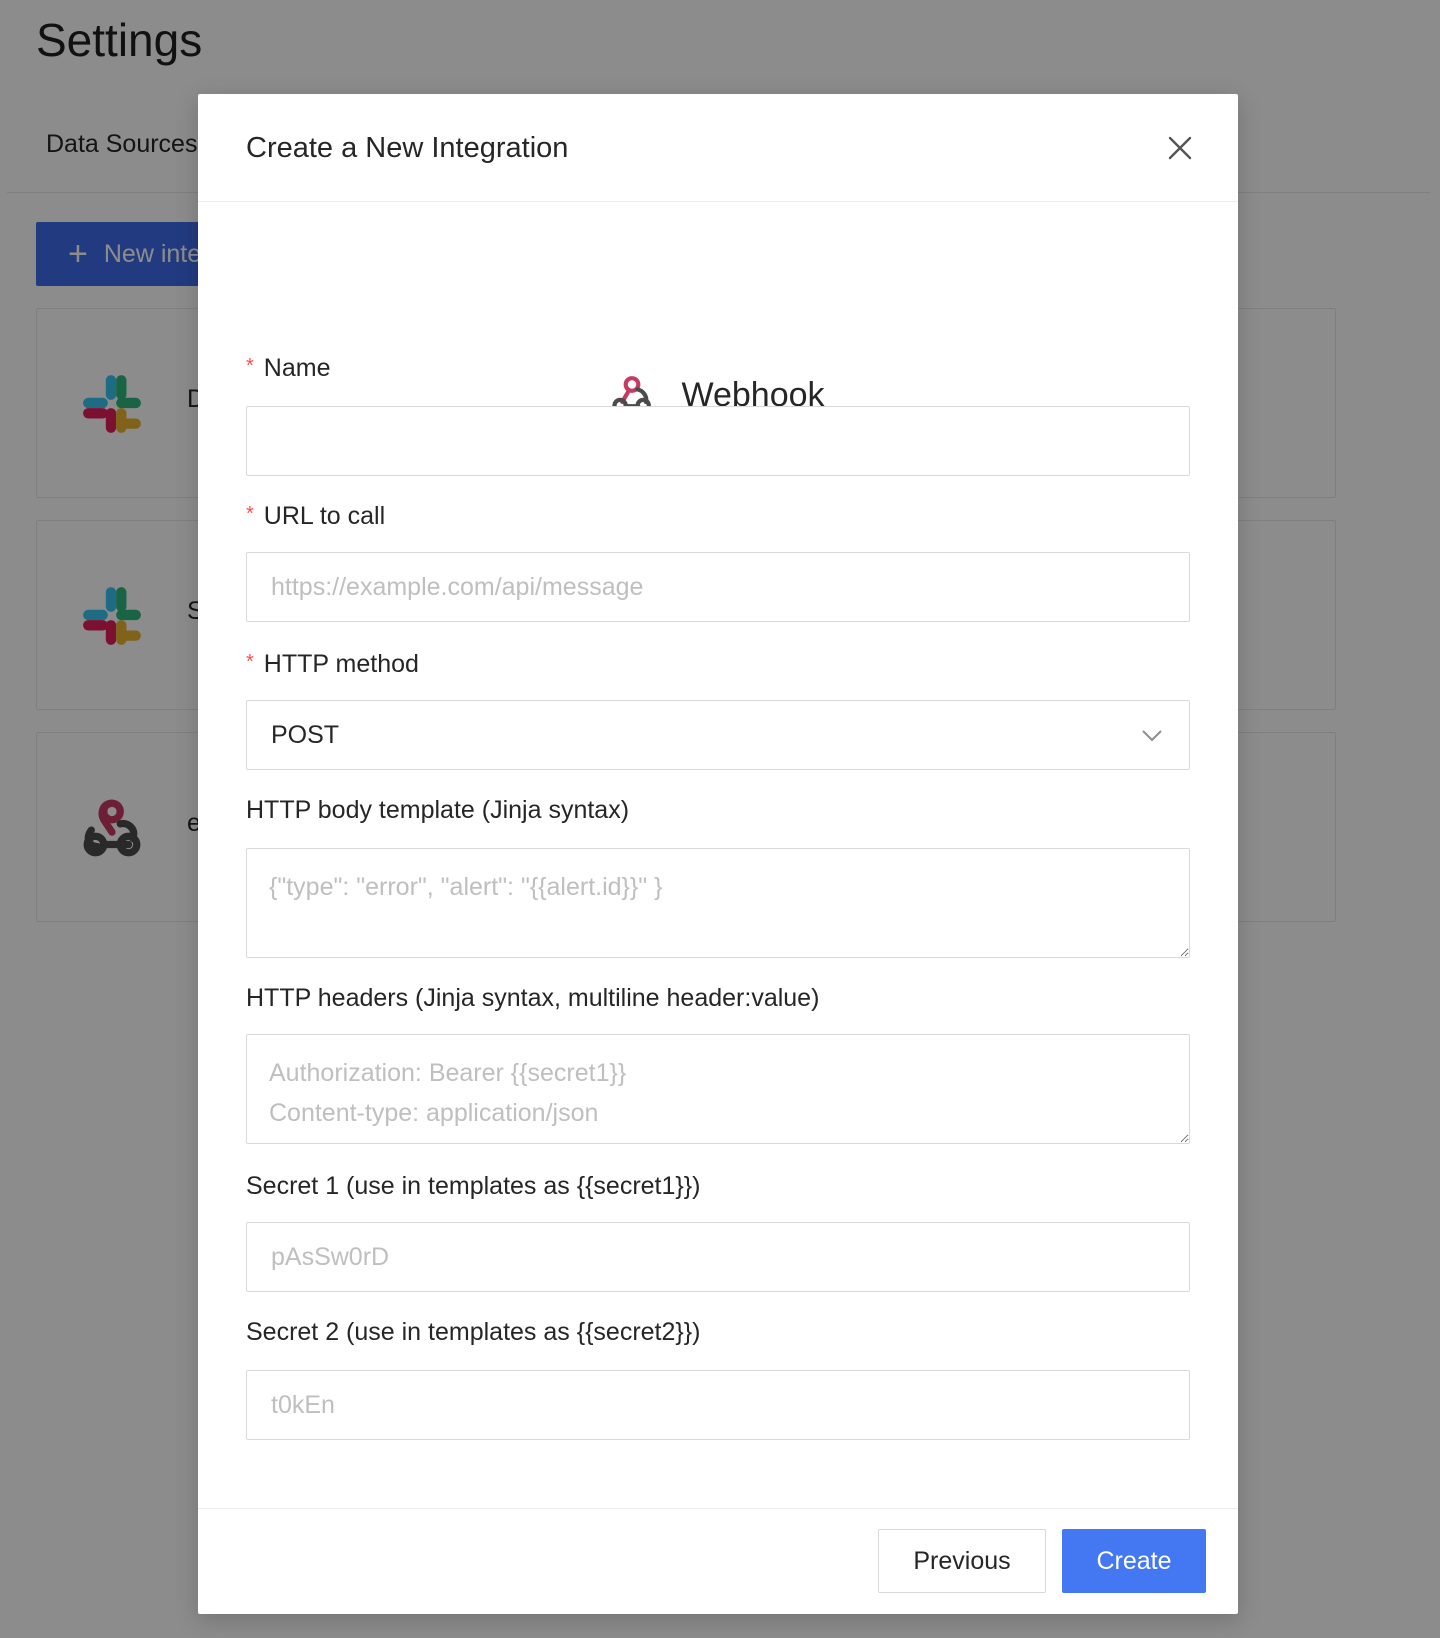 Image resolution: width=1440 pixels, height=1638 pixels. What do you see at coordinates (1152, 736) in the screenshot?
I see `chevron-down-icon` at bounding box center [1152, 736].